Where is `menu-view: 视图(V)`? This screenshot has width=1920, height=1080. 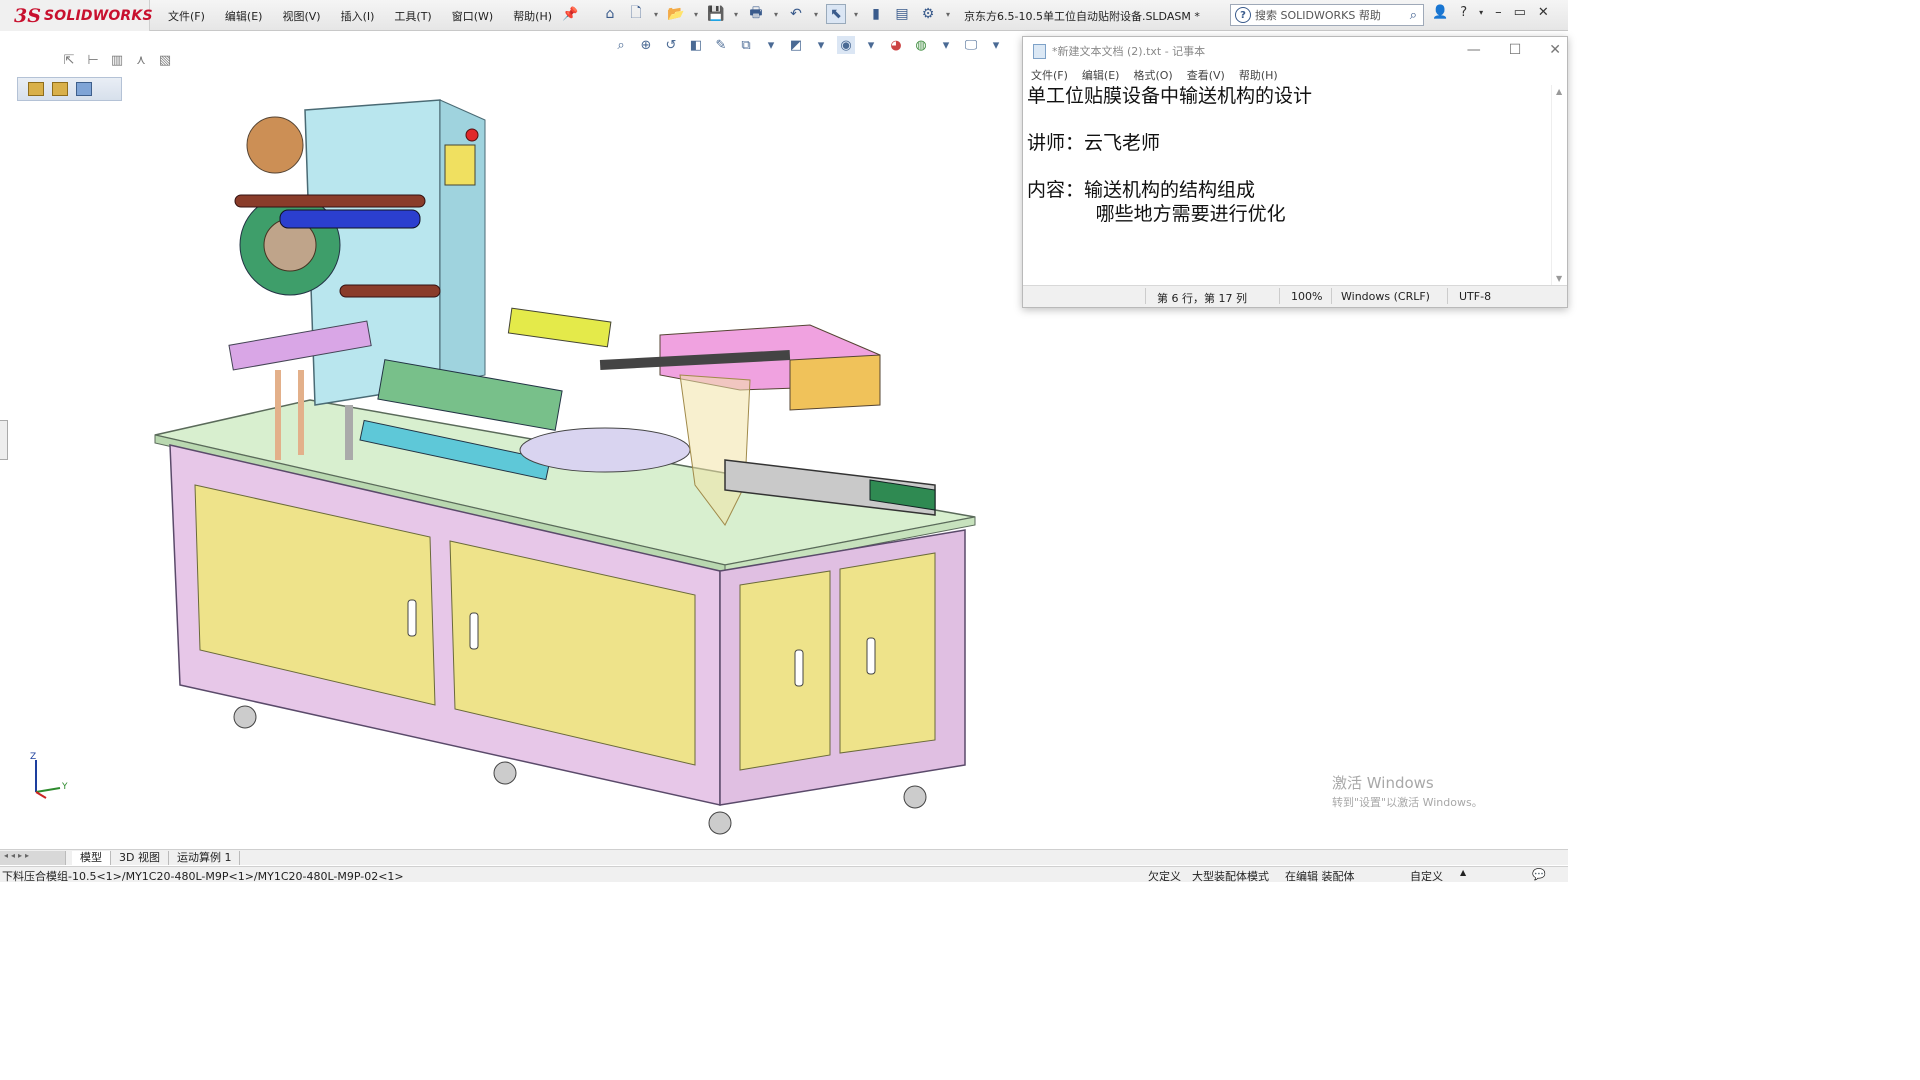 menu-view: 视图(V) is located at coordinates (301, 16).